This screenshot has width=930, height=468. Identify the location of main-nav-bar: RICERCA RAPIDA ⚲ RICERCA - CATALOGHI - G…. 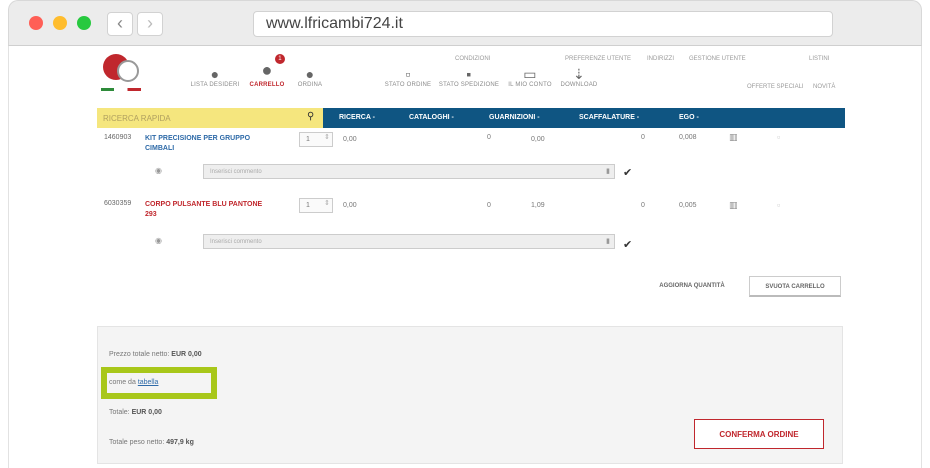
(471, 118).